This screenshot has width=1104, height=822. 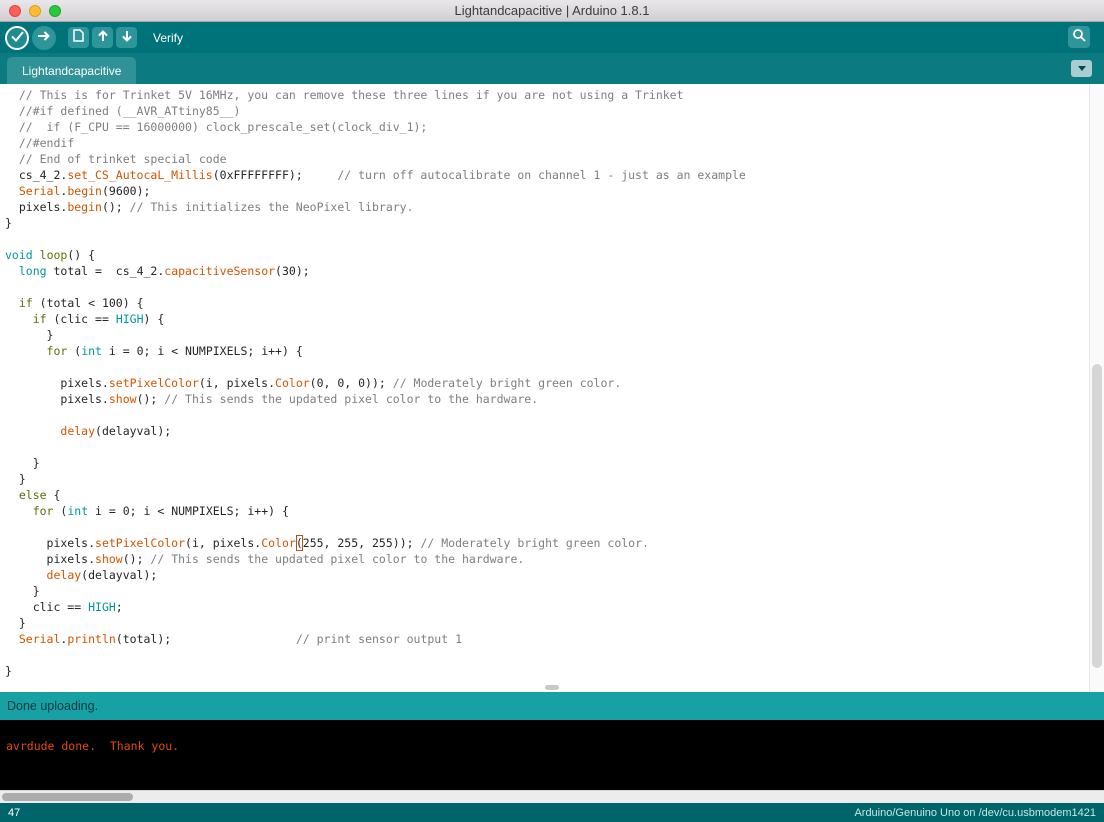 What do you see at coordinates (55, 11) in the screenshot?
I see `zoom-button` at bounding box center [55, 11].